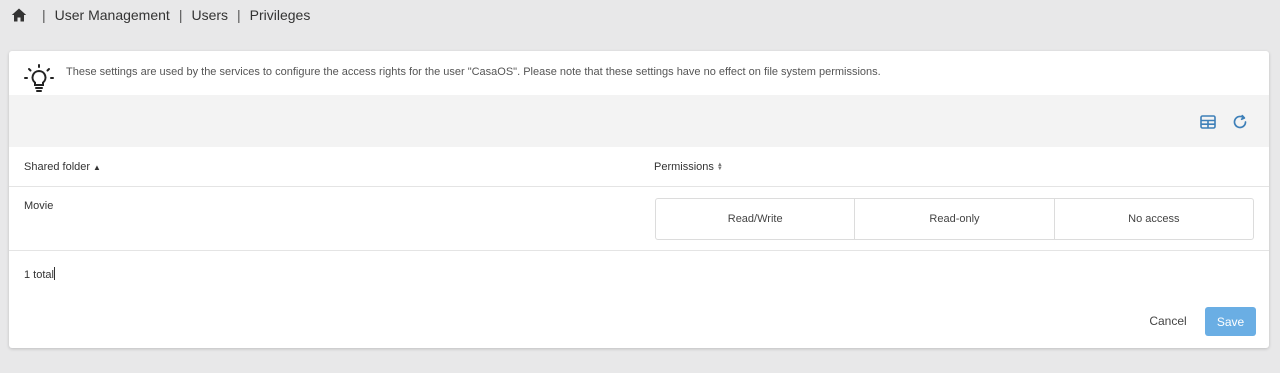 This screenshot has width=1280, height=373. What do you see at coordinates (54, 273) in the screenshot?
I see `text-cursor` at bounding box center [54, 273].